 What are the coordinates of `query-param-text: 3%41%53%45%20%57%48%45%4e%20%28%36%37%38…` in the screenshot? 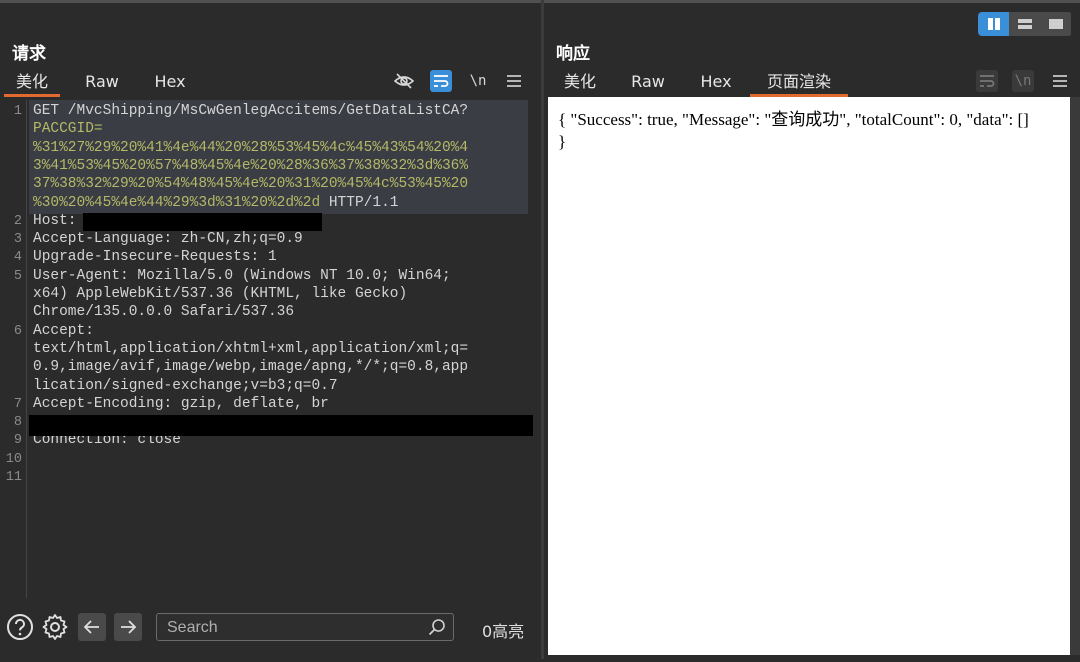 It's located at (251, 165).